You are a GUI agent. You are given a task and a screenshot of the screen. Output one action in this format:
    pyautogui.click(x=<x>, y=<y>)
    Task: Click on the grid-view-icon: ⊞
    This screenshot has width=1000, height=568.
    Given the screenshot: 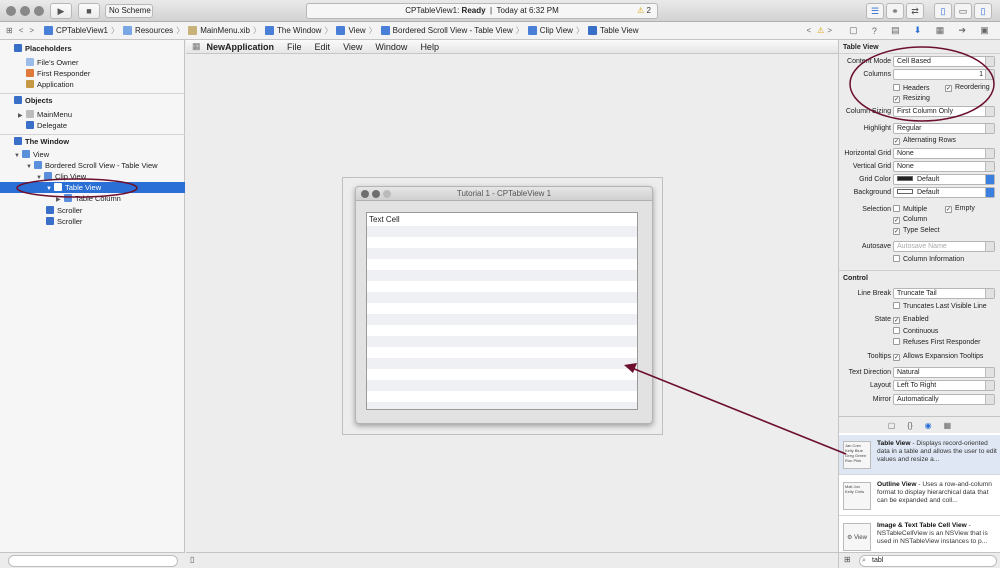 What is the action you would take?
    pyautogui.click(x=847, y=559)
    